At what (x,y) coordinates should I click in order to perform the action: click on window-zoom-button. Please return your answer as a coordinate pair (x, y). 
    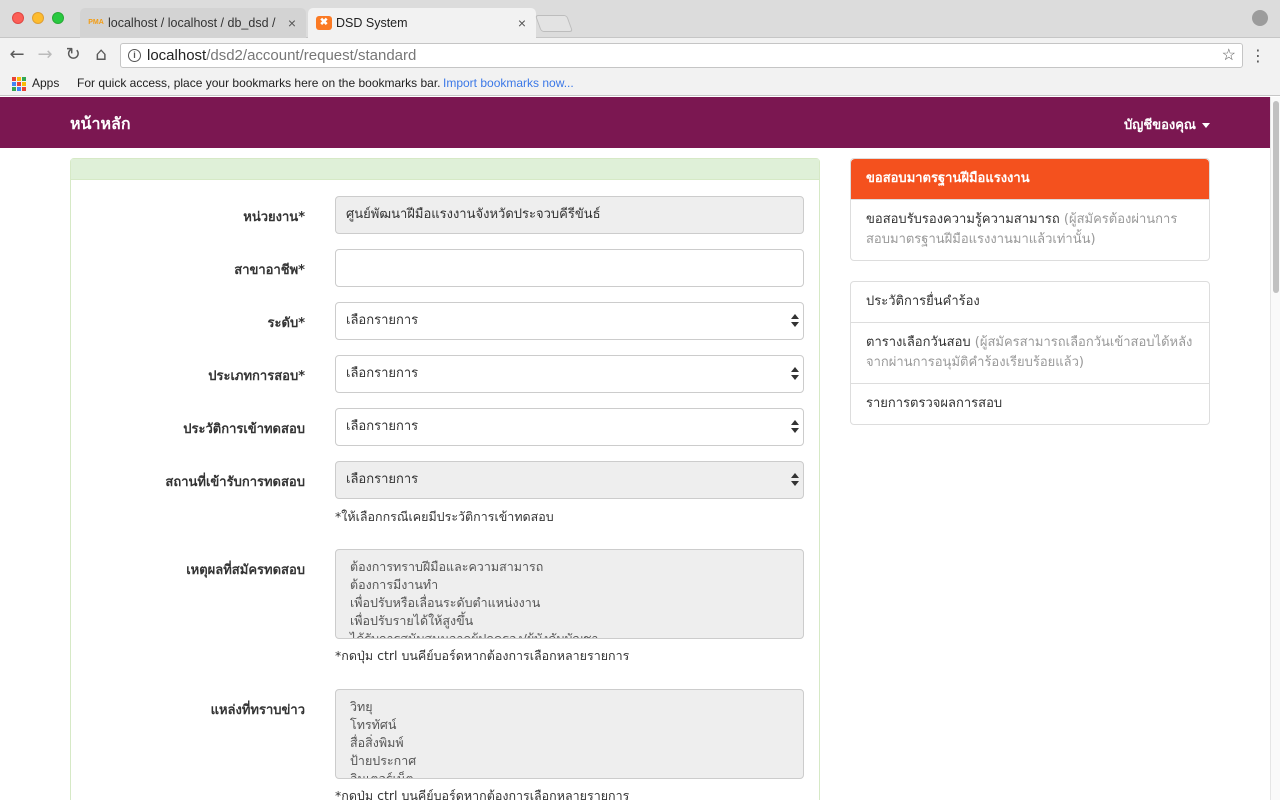
    Looking at the image, I should click on (58, 18).